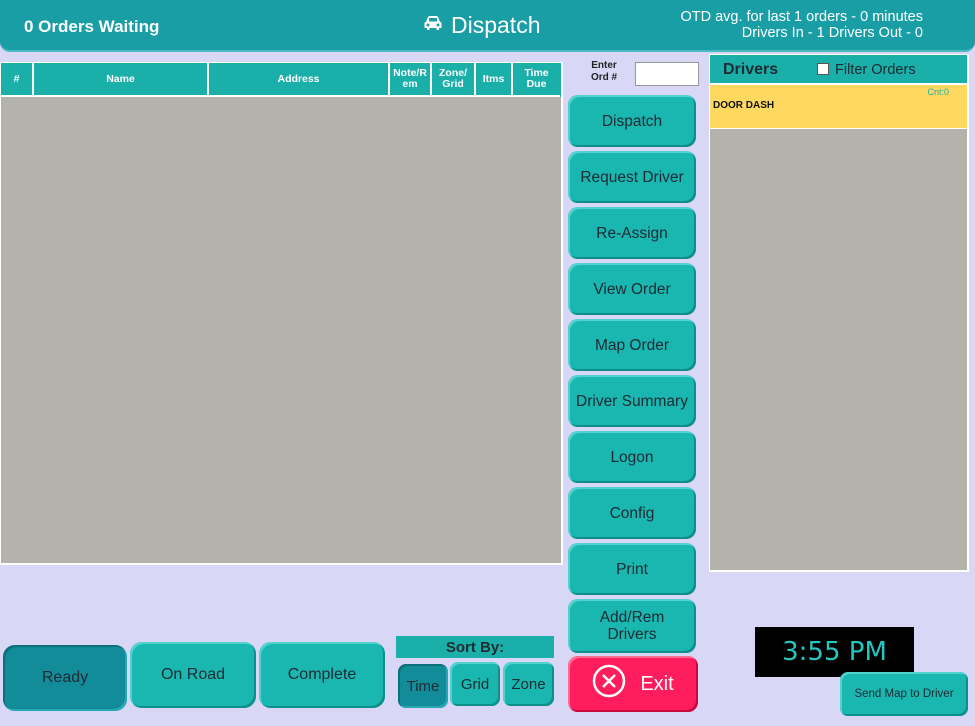 The image size is (975, 726). What do you see at coordinates (632, 626) in the screenshot?
I see `add-remove-drivers-button: Add/Rem Drivers` at bounding box center [632, 626].